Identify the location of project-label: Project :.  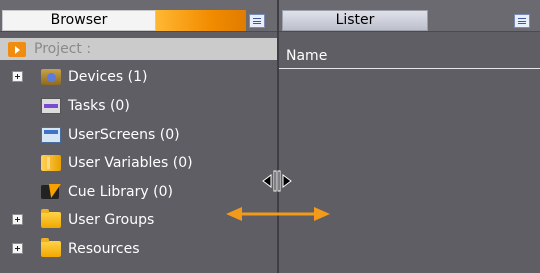
(63, 49).